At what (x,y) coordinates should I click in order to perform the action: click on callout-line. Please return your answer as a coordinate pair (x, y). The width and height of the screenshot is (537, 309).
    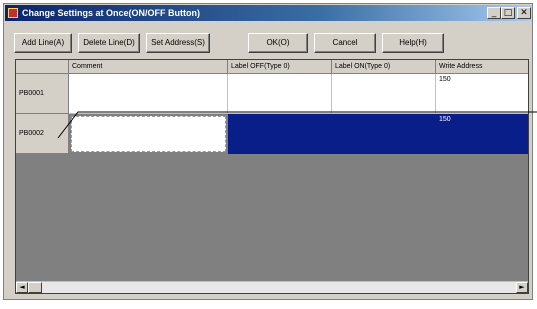
    Looking at the image, I should click on (297, 125).